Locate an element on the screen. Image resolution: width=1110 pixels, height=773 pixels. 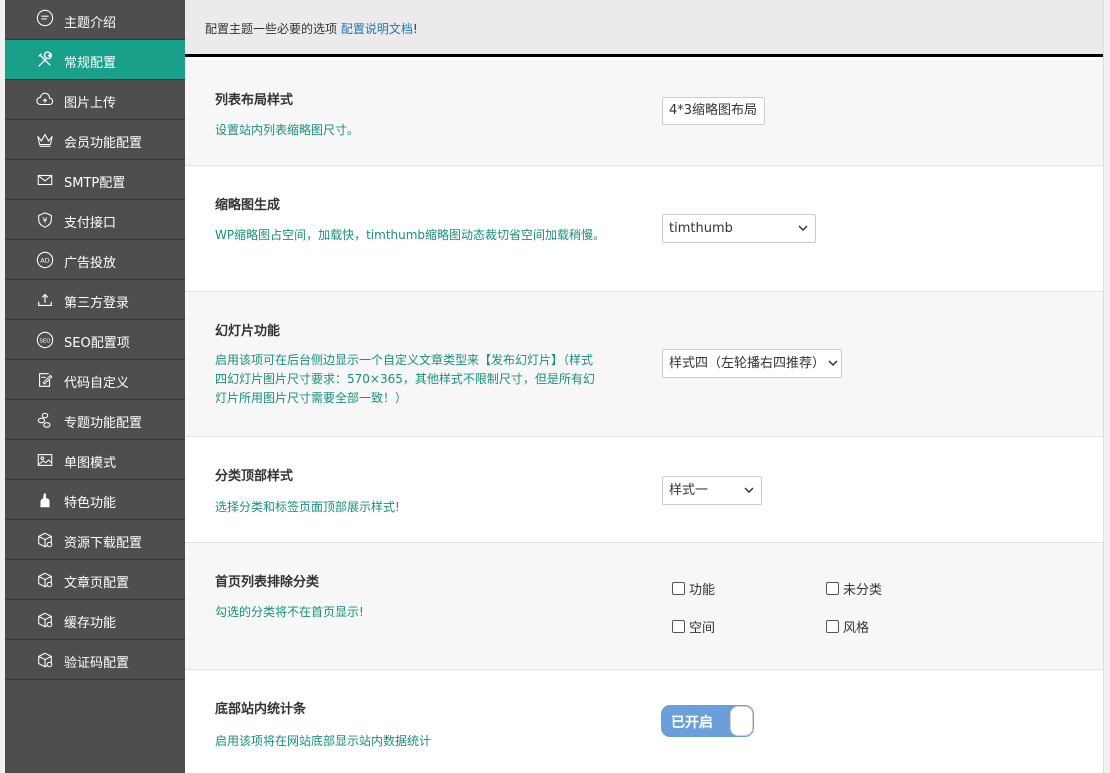
checkbox-label: 功能 is located at coordinates (702, 590).